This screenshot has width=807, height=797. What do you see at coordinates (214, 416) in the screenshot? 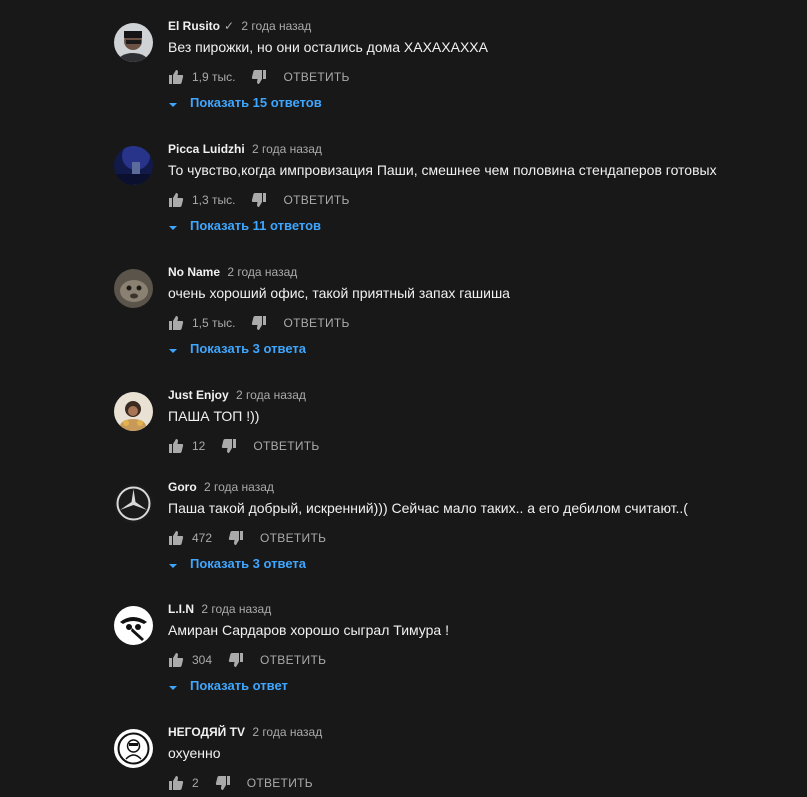
I see `comment-text: ПАША ТОП !))` at bounding box center [214, 416].